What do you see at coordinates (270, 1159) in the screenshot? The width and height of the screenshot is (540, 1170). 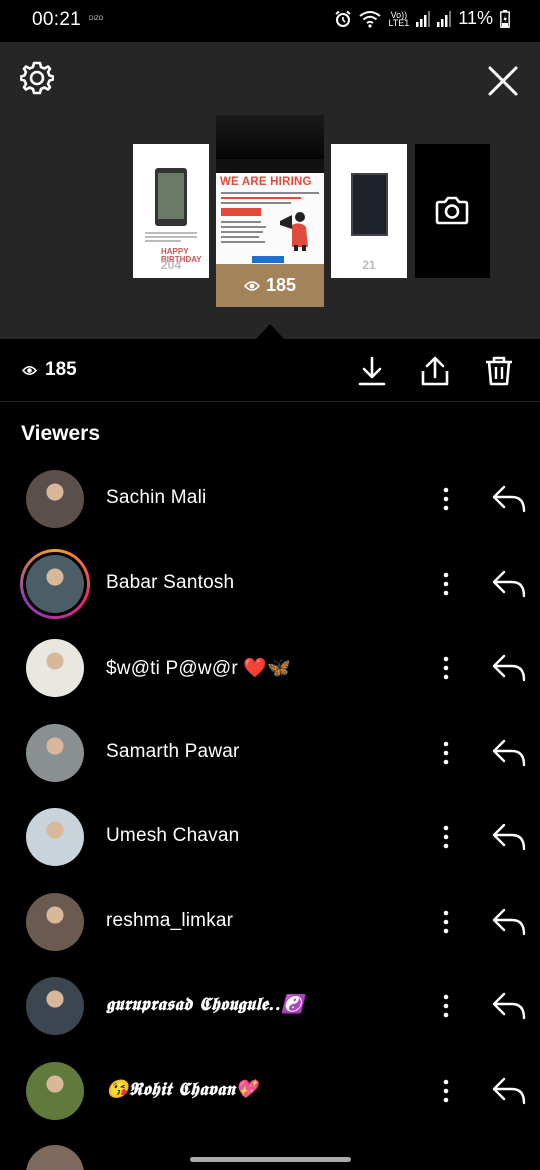 I see `gesture-home-bar` at bounding box center [270, 1159].